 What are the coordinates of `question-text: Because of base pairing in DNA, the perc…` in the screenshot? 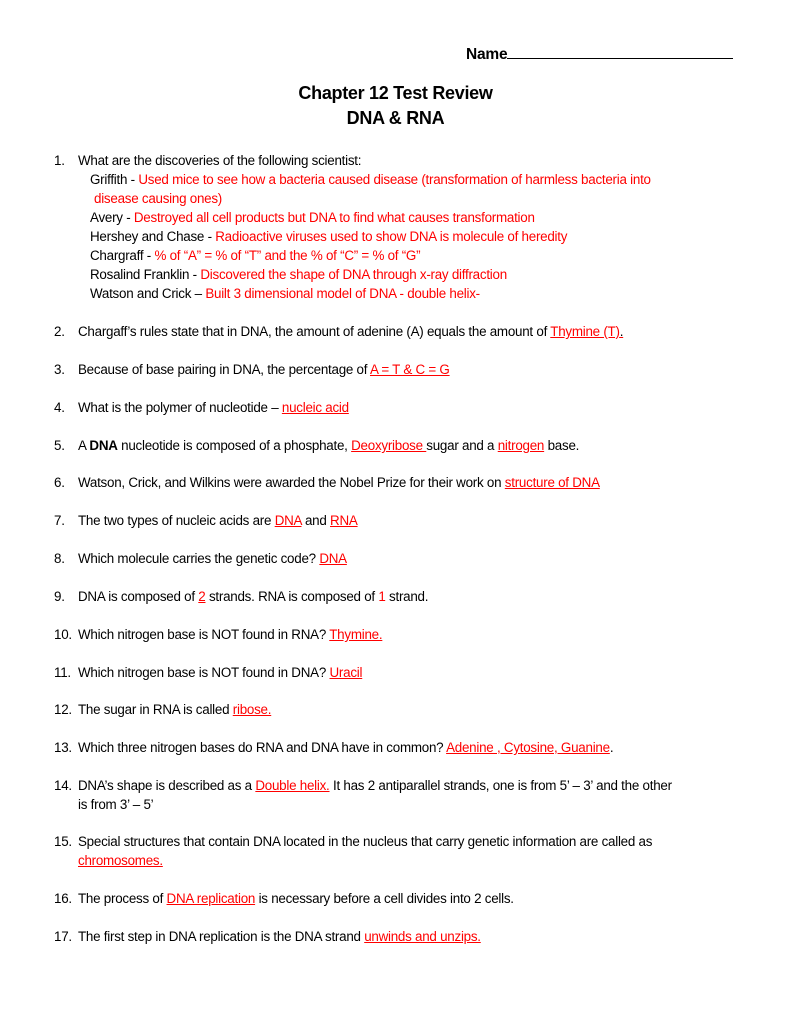 It's located at (224, 369).